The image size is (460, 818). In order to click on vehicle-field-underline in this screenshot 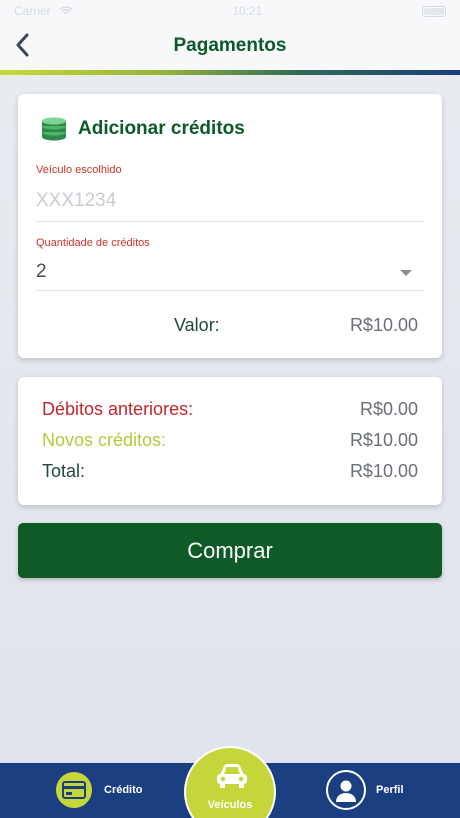, I will do `click(230, 221)`.